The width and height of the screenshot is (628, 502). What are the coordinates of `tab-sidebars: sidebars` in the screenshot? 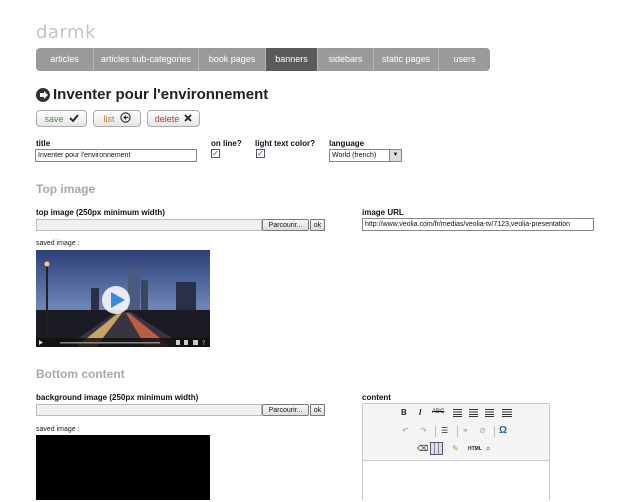 It's located at (346, 59).